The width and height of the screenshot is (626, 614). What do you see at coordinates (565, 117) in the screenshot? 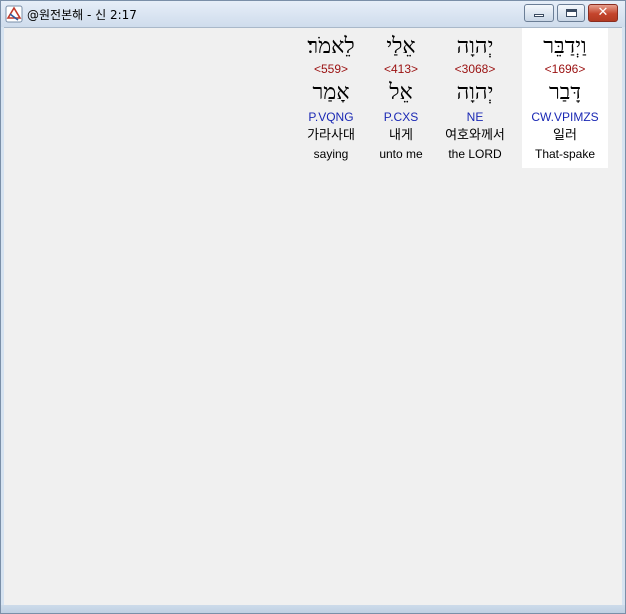
I see `morph-code: CW.VPIMZS` at bounding box center [565, 117].